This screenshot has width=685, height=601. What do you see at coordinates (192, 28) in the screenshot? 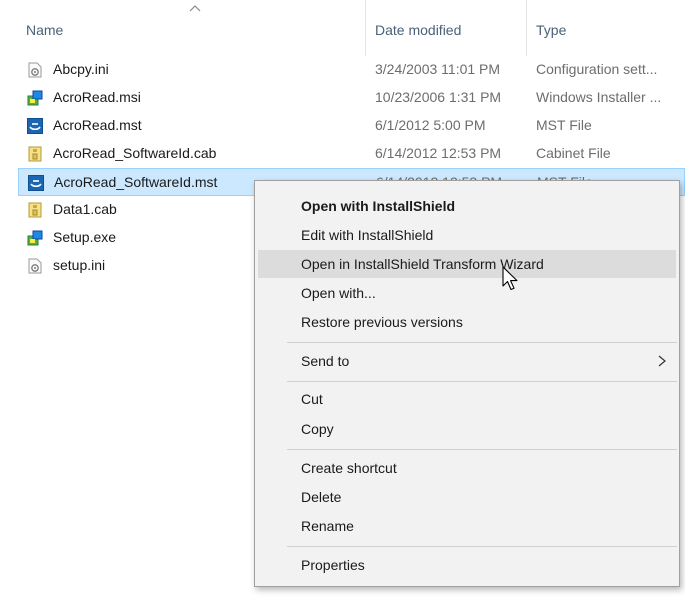
I see `column-header-name: Name` at bounding box center [192, 28].